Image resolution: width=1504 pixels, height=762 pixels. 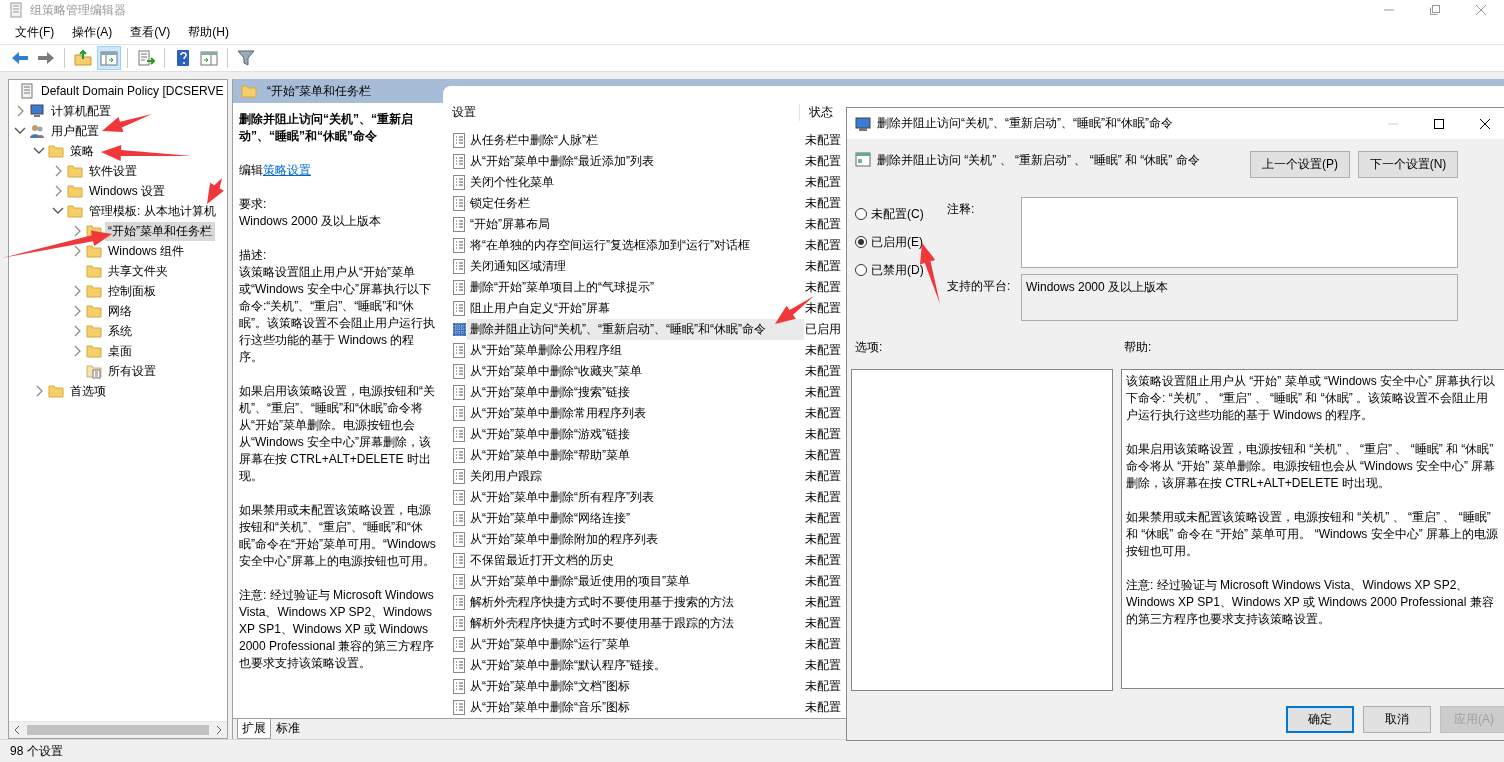 I want to click on column-header: 设置, so click(x=621, y=112).